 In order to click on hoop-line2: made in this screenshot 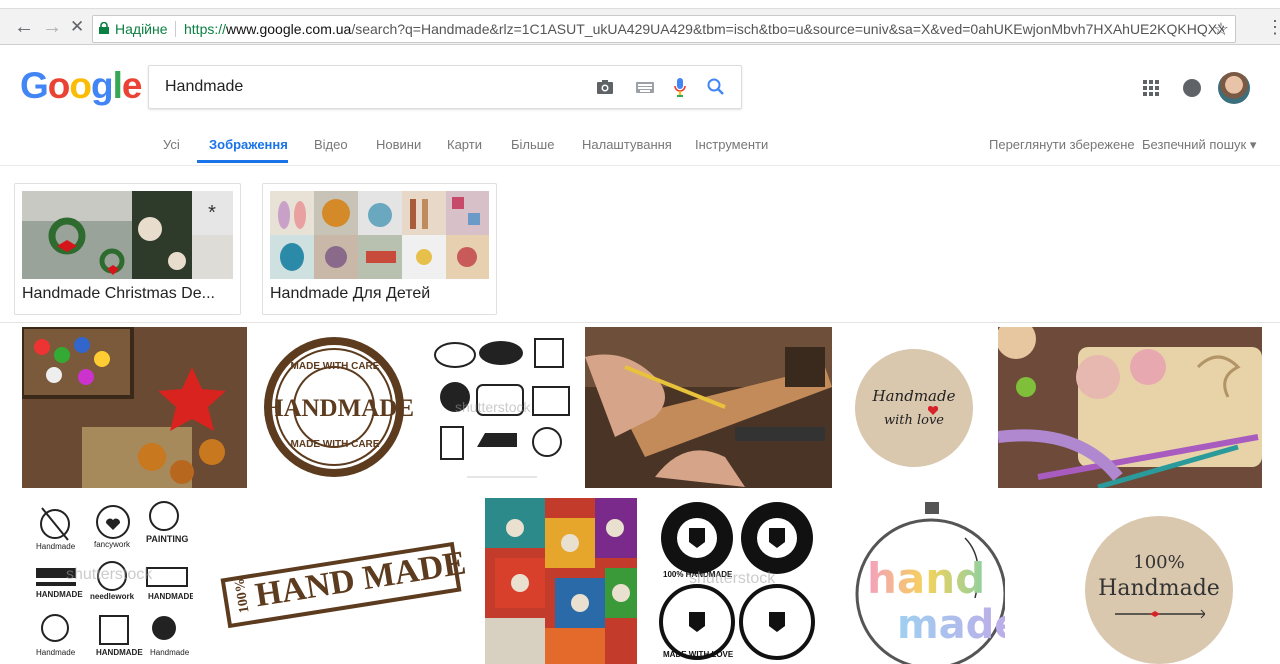, I will do `click(951, 625)`.